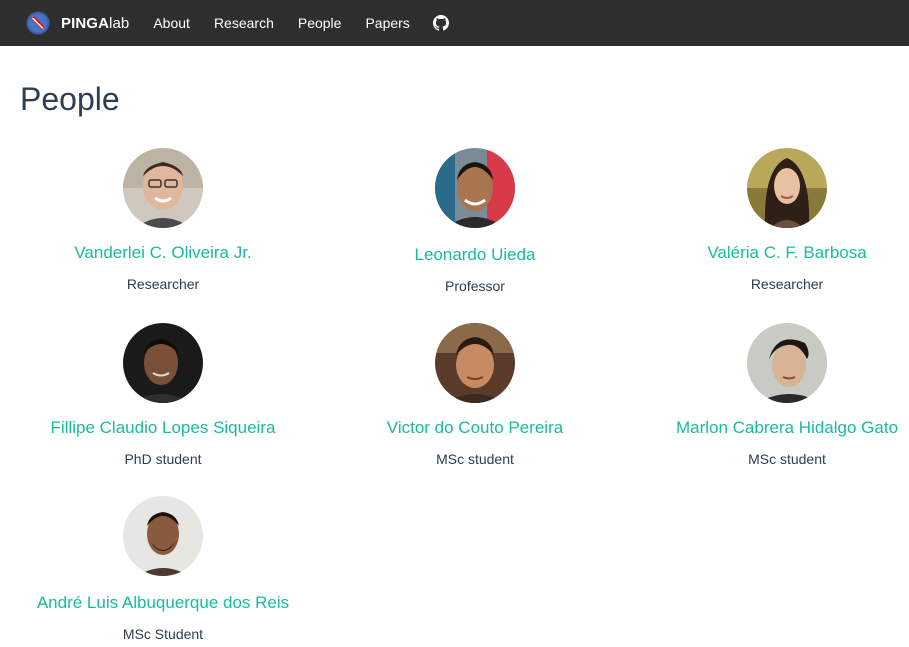 The width and height of the screenshot is (909, 647). Describe the element at coordinates (475, 428) in the screenshot. I see `person-name-link: Victor do Couto Pereira` at that location.